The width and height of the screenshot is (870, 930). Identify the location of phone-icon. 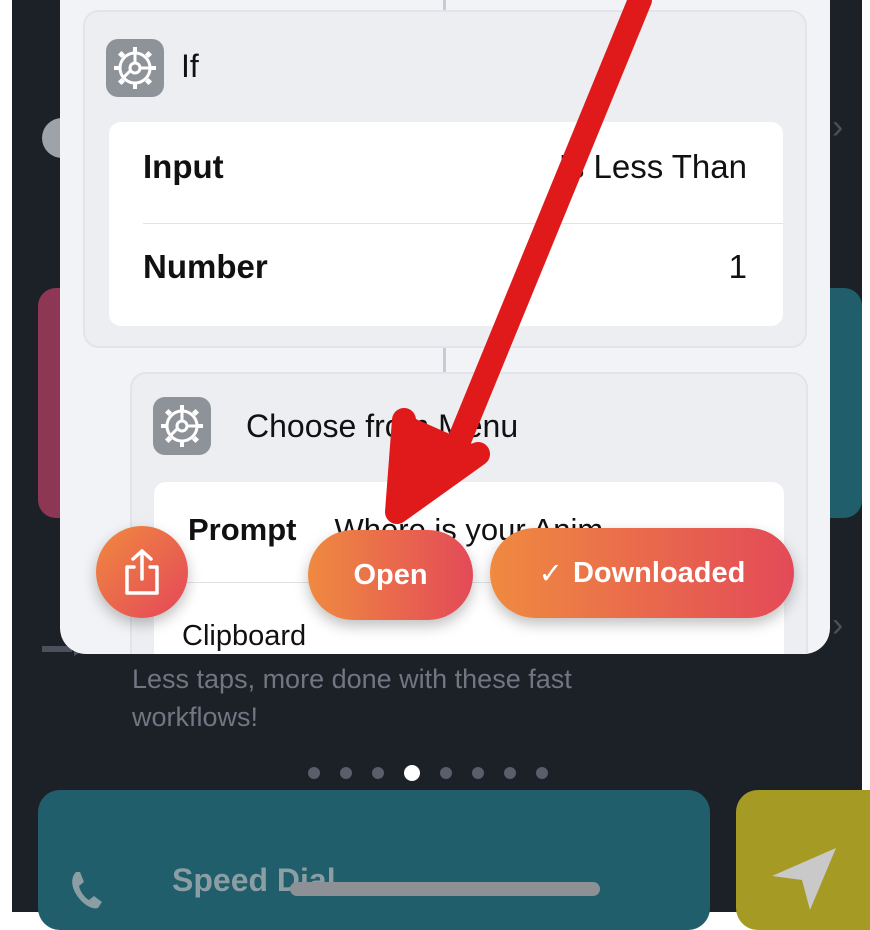
(87, 890).